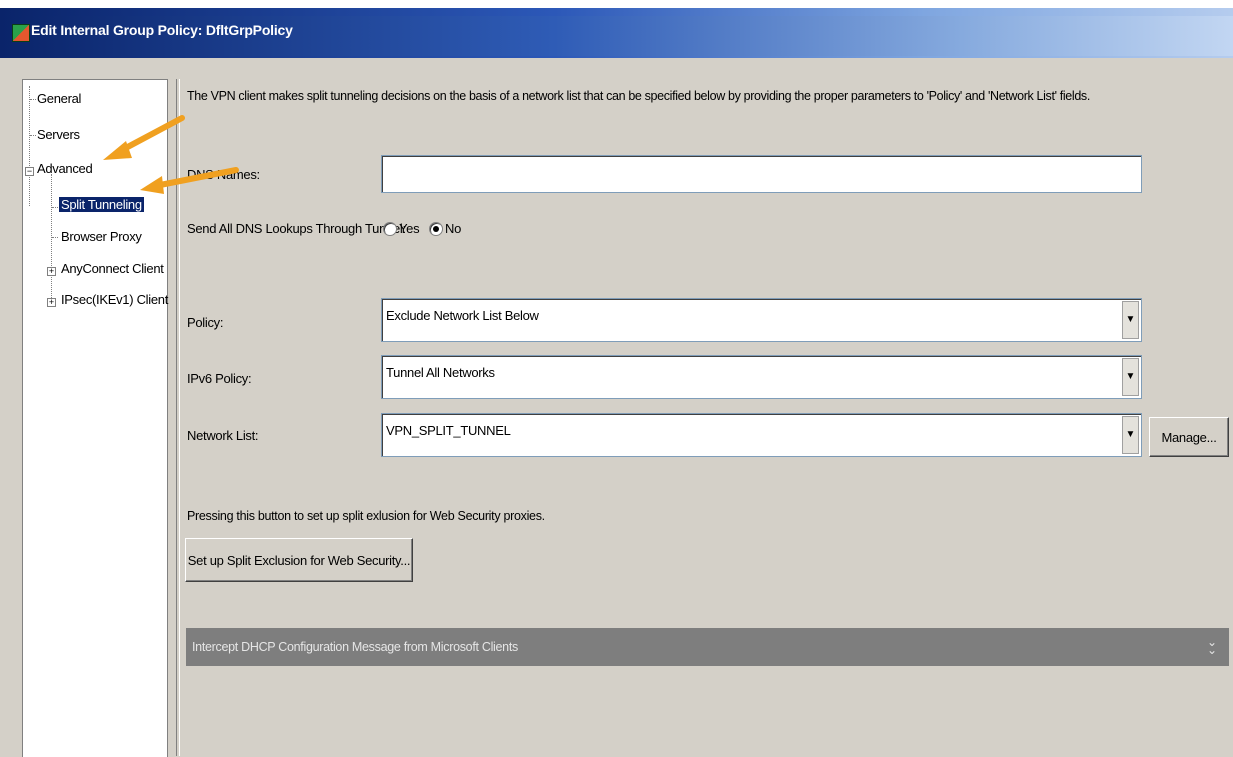 This screenshot has height=757, width=1233. I want to click on radio-selected-dot, so click(436, 229).